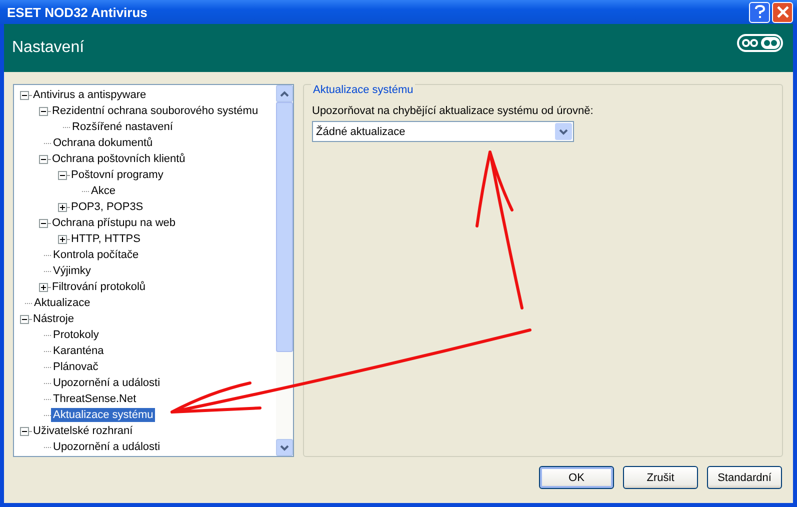  I want to click on tree-item: Akce, so click(103, 191).